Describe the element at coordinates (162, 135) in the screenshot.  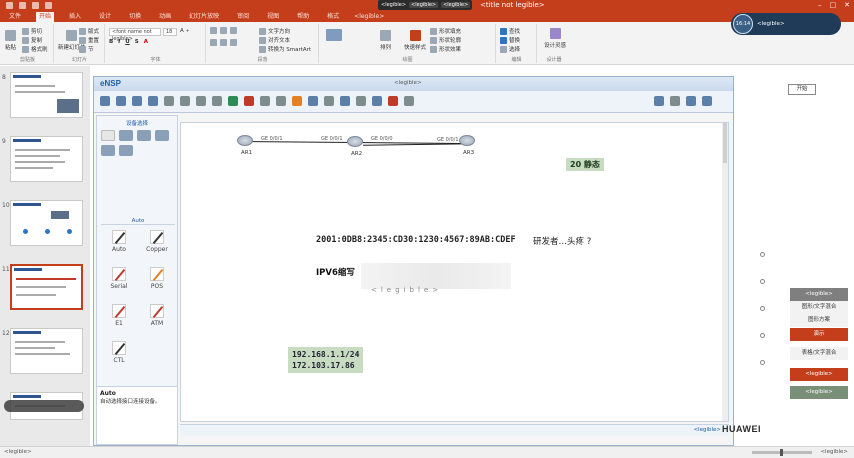
I see `firewall-category-icon` at that location.